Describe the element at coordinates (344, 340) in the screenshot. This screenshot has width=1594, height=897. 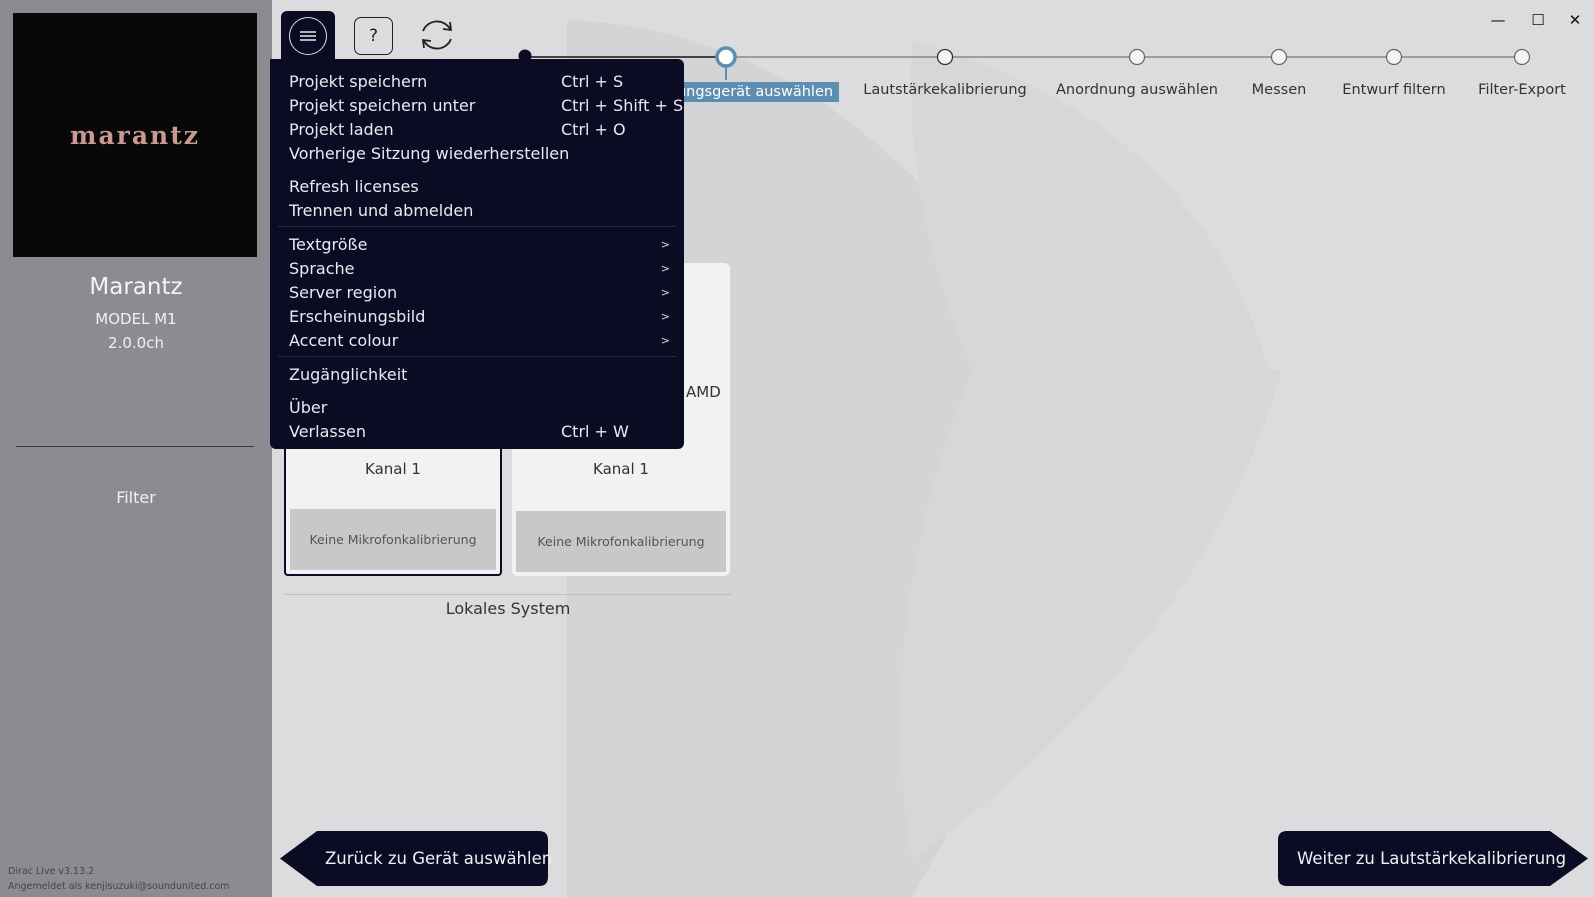
I see `menu-item-label: Accent colour` at that location.